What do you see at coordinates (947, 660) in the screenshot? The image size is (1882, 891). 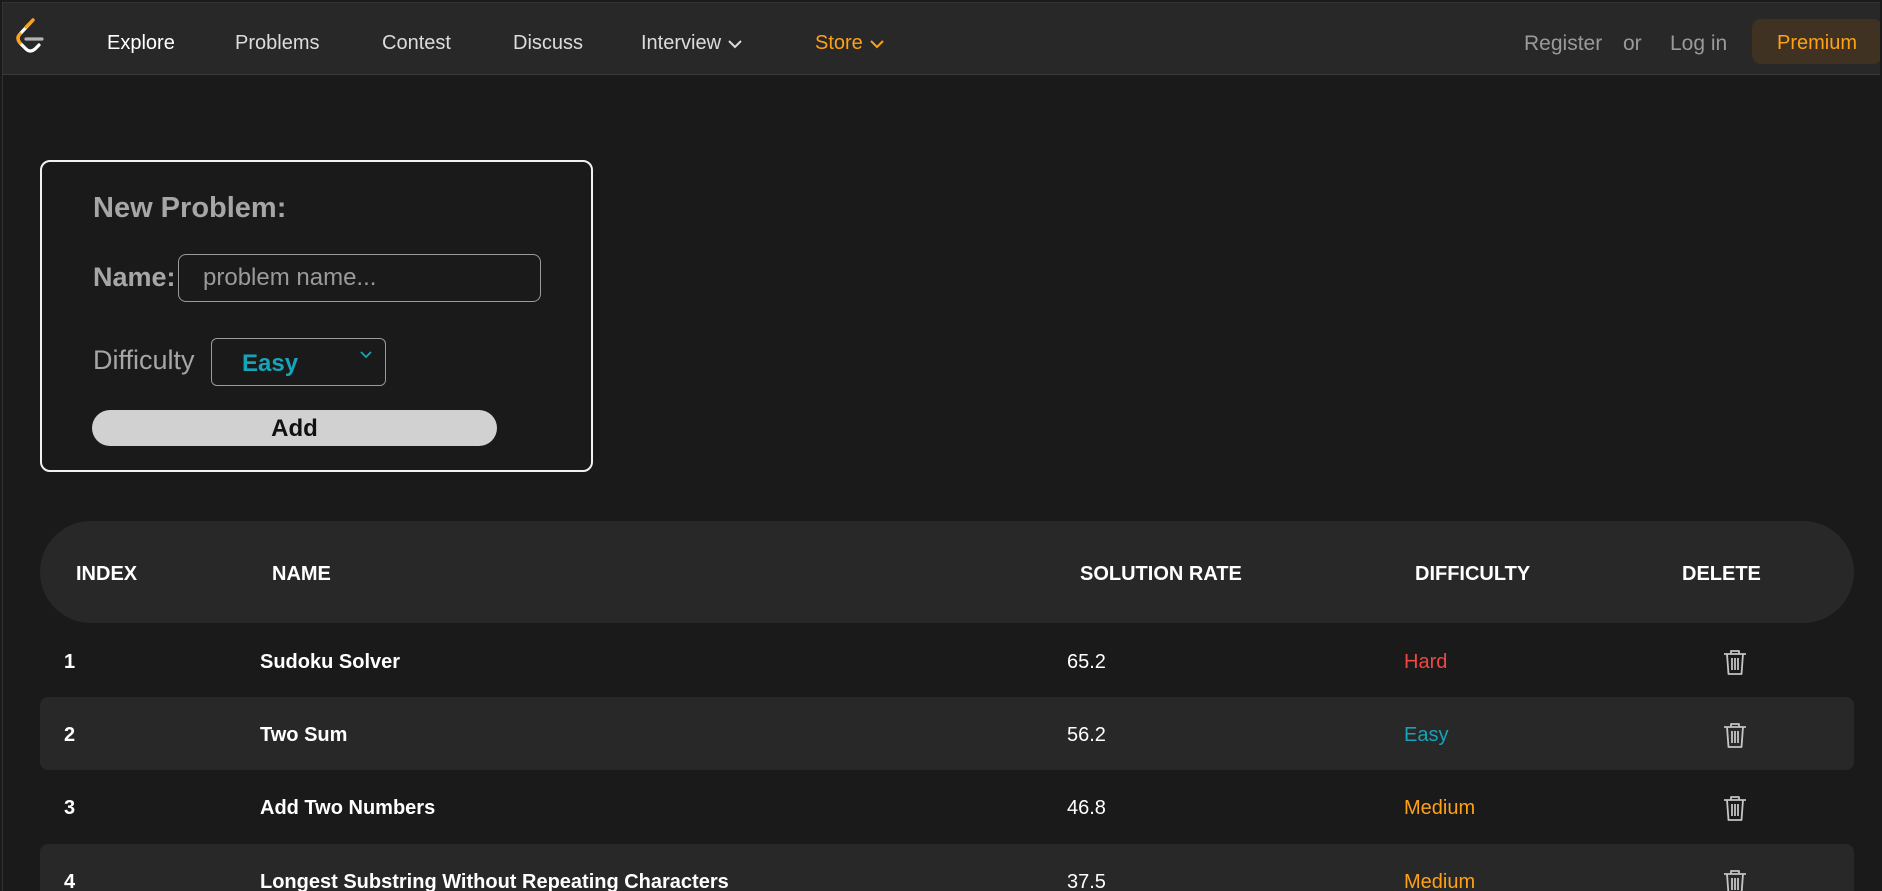 I see `table-row: 1 Sudoku Solver 65.2 Hard` at bounding box center [947, 660].